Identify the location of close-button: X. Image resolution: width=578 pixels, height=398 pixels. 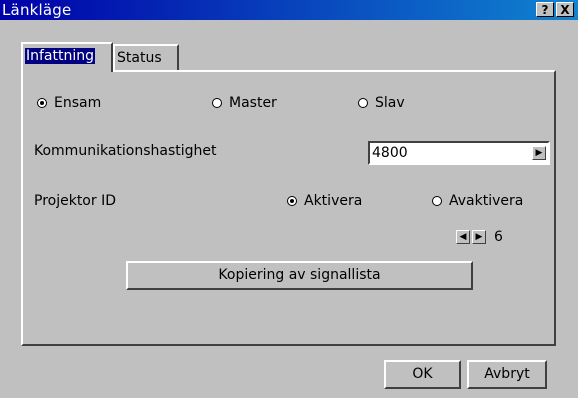
(565, 9).